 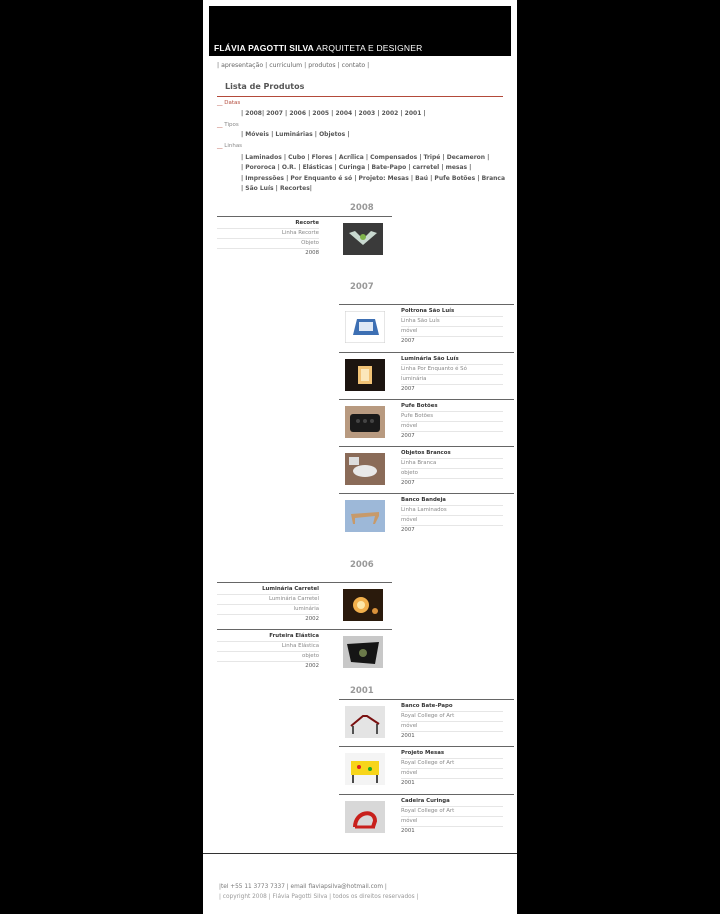 I want to click on nav-contato: contato, so click(x=354, y=65).